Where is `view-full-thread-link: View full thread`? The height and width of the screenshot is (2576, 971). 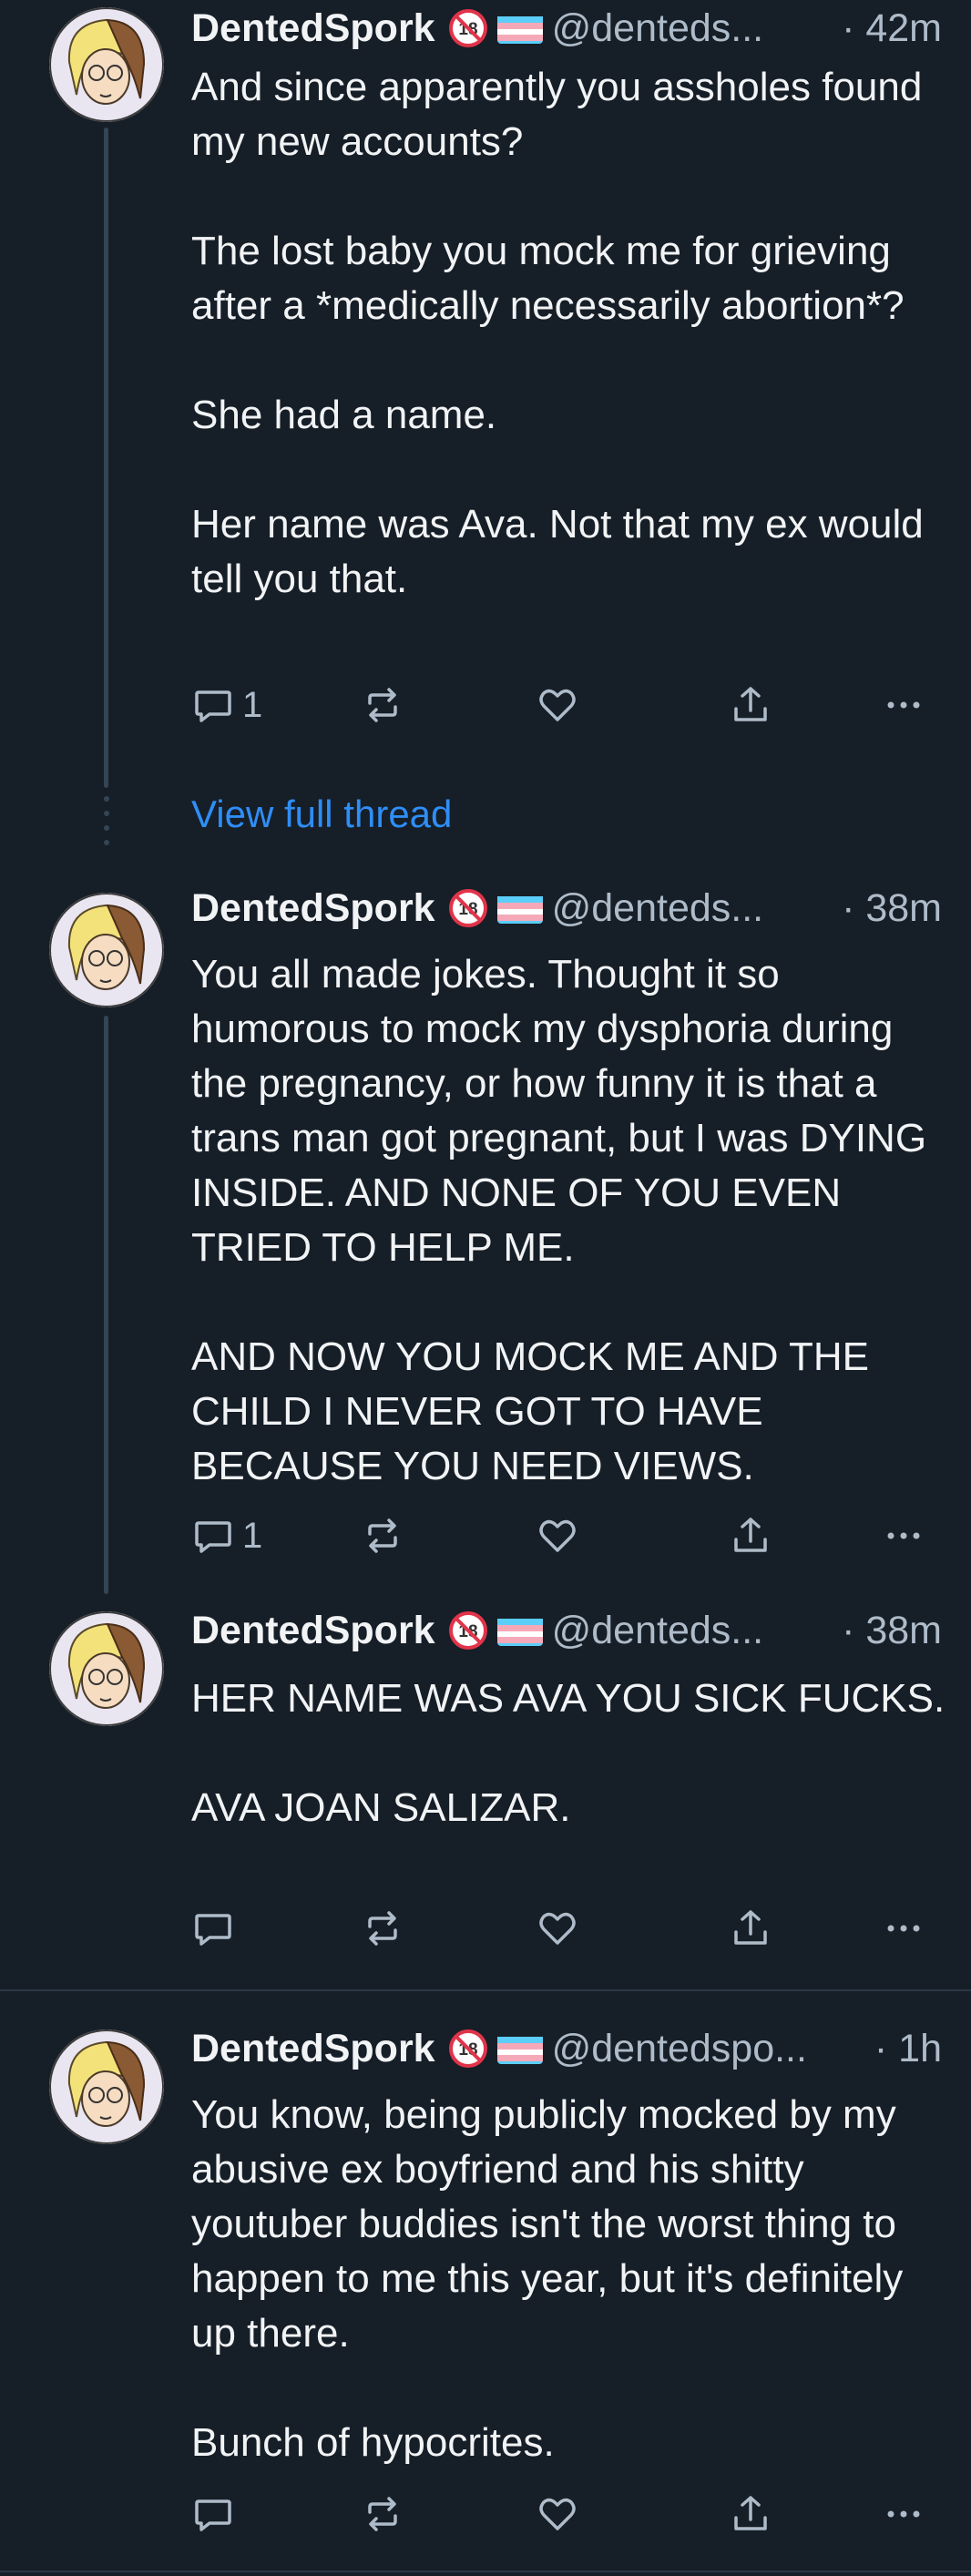
view-full-thread-link: View full thread is located at coordinates (321, 814).